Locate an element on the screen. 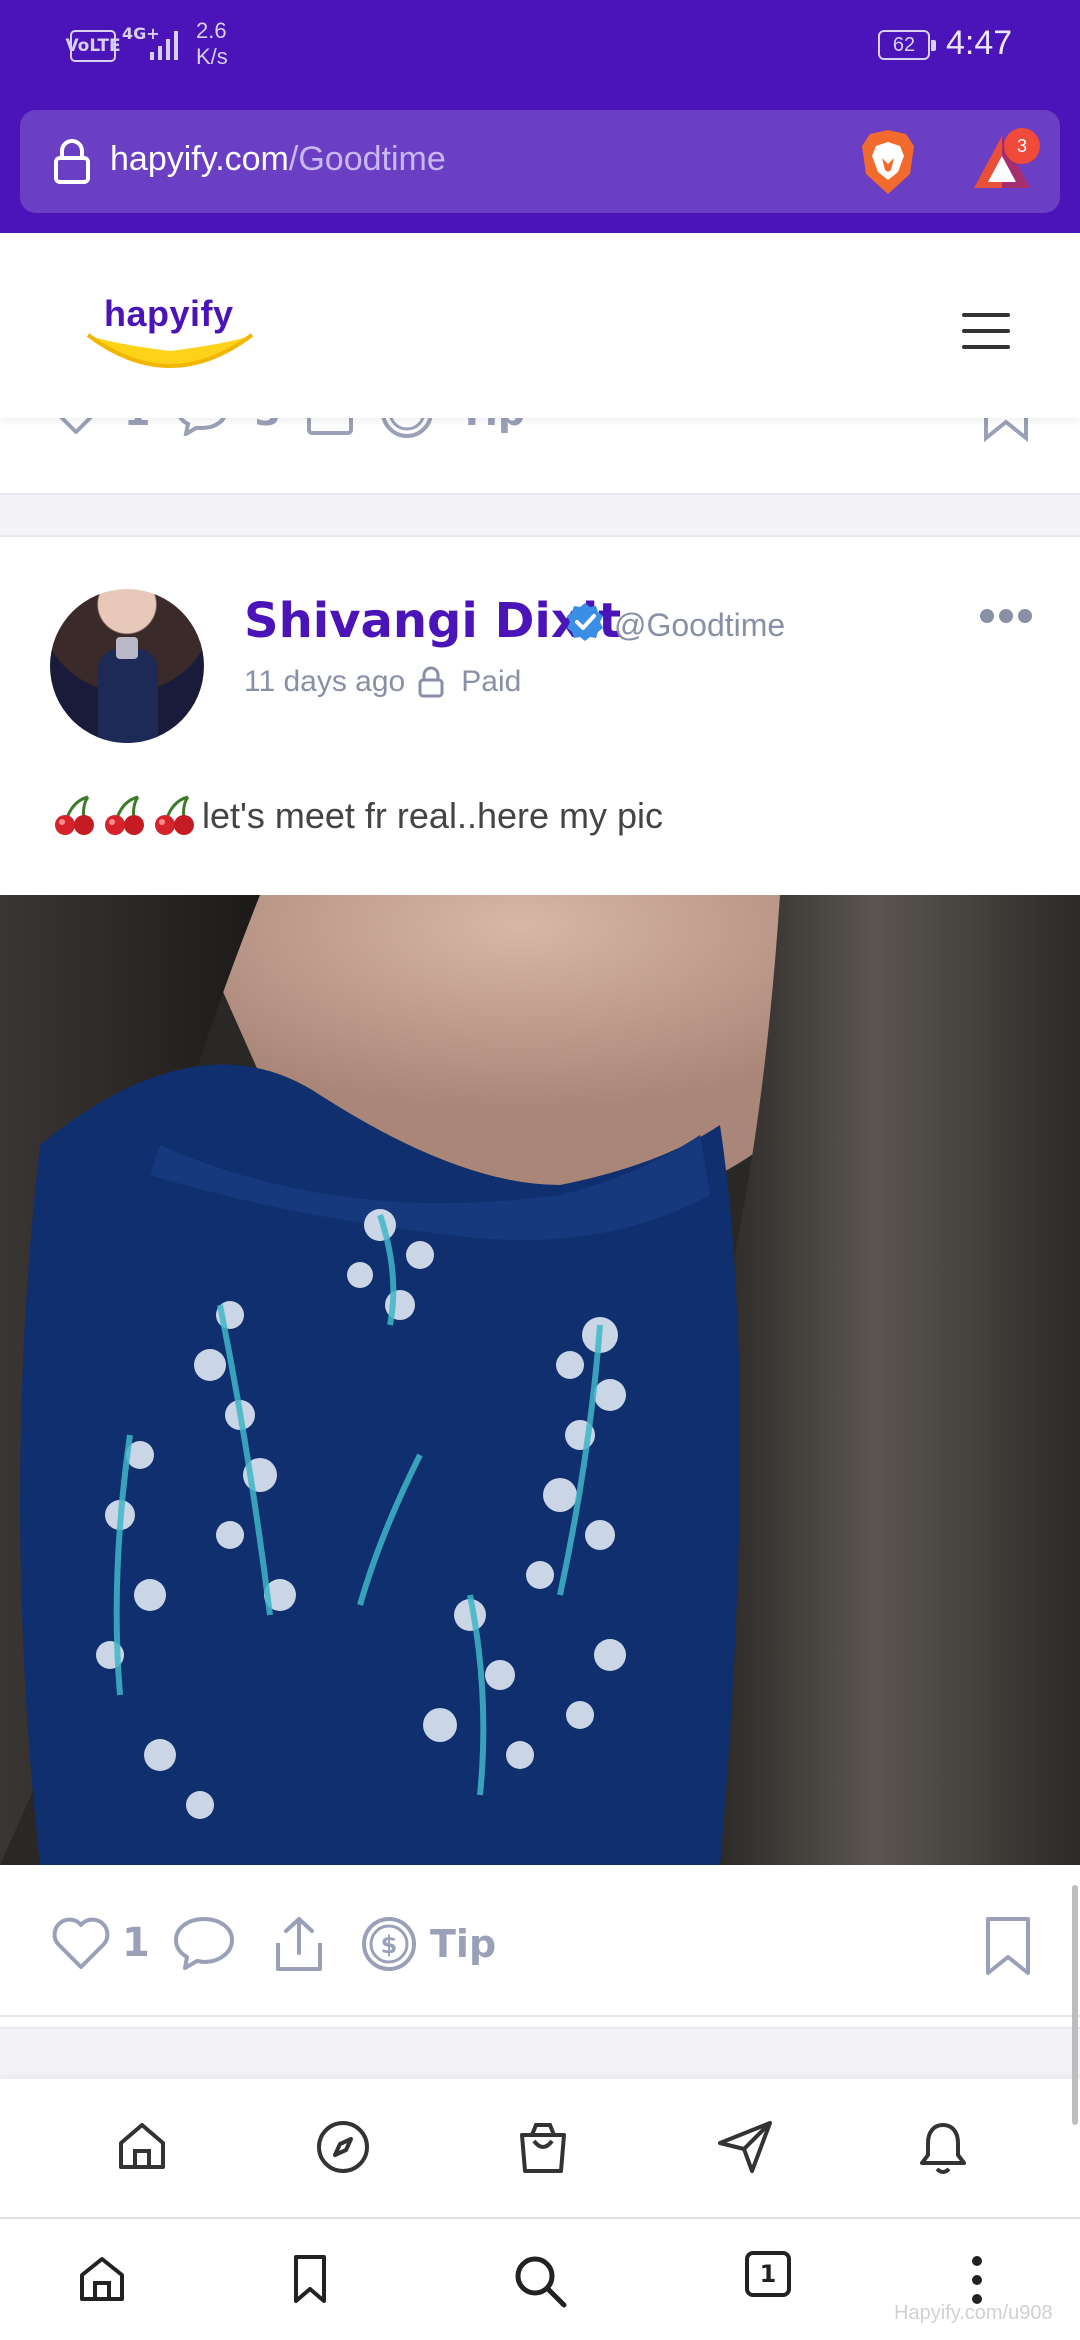 This screenshot has width=1080, height=2340. site-bottom-nav is located at coordinates (540, 2147).